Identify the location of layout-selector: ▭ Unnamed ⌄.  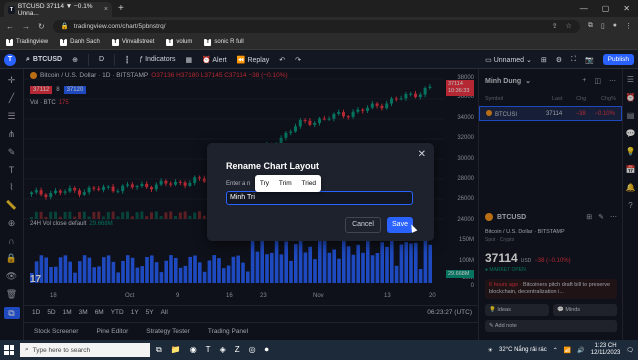
(508, 60).